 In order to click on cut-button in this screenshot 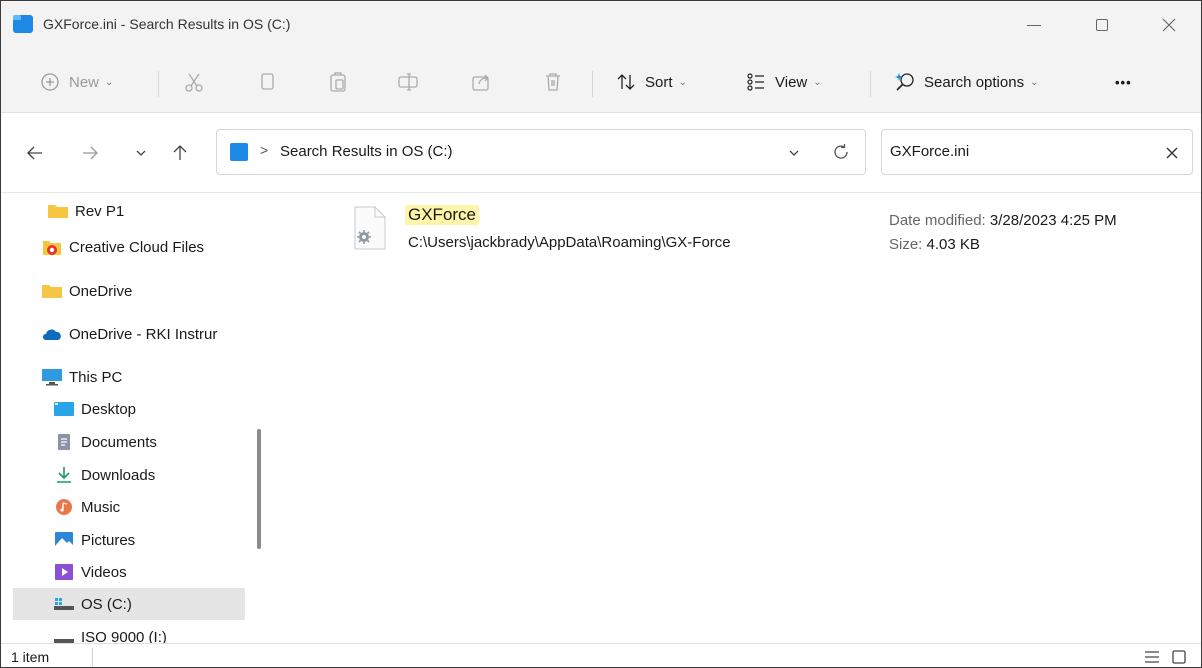, I will do `click(194, 82)`.